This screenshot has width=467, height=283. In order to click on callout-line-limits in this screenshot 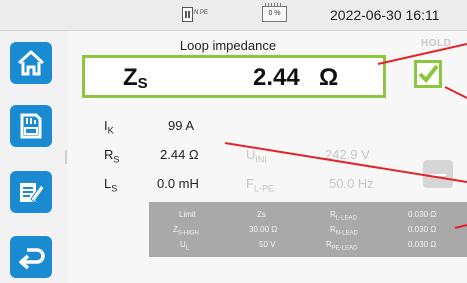, I will do `click(460, 226)`.